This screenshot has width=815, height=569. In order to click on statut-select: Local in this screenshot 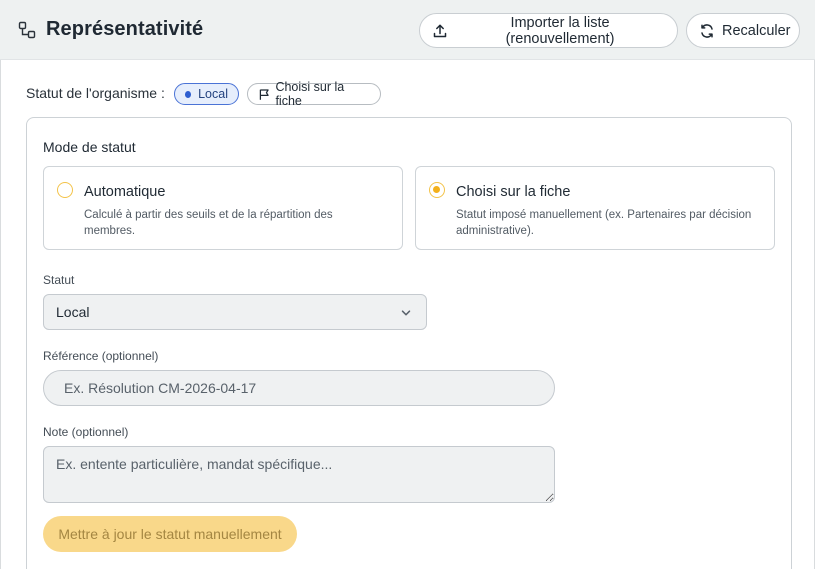, I will do `click(235, 312)`.